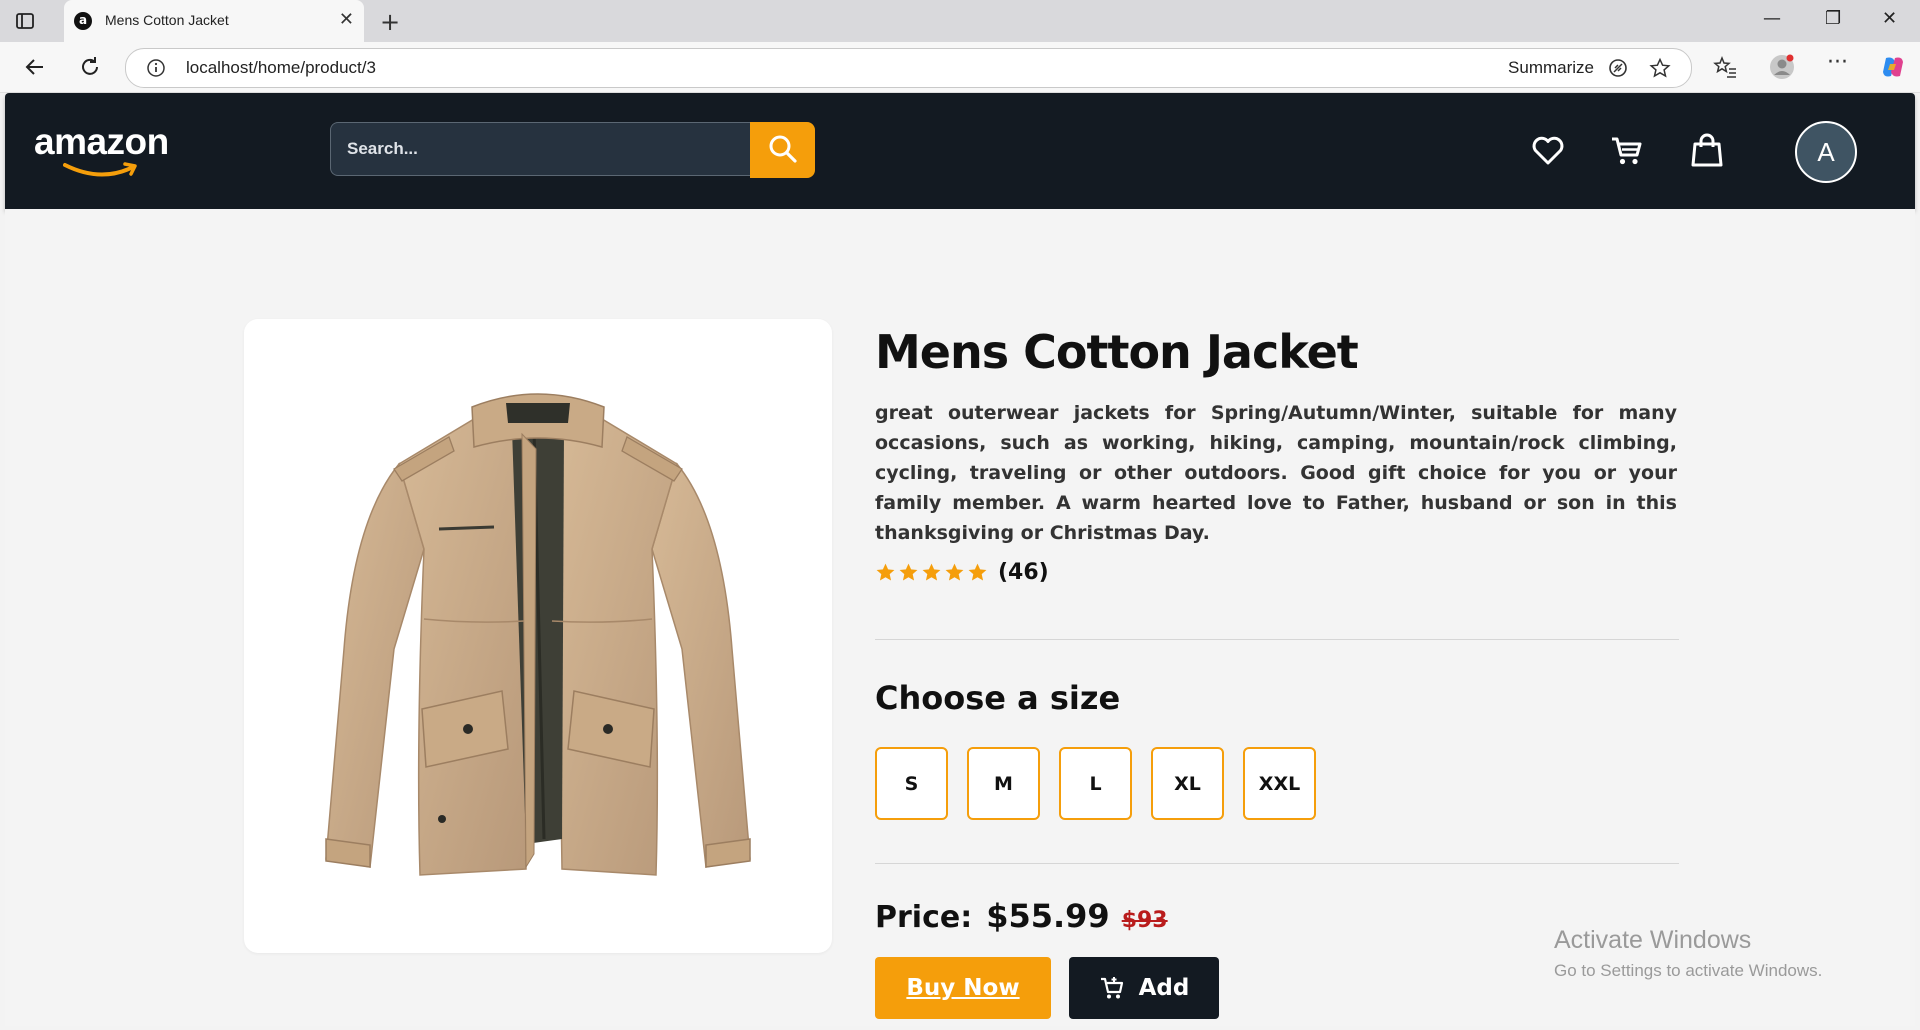  I want to click on address-bar: localhost/home/product/3 Summarize, so click(908, 68).